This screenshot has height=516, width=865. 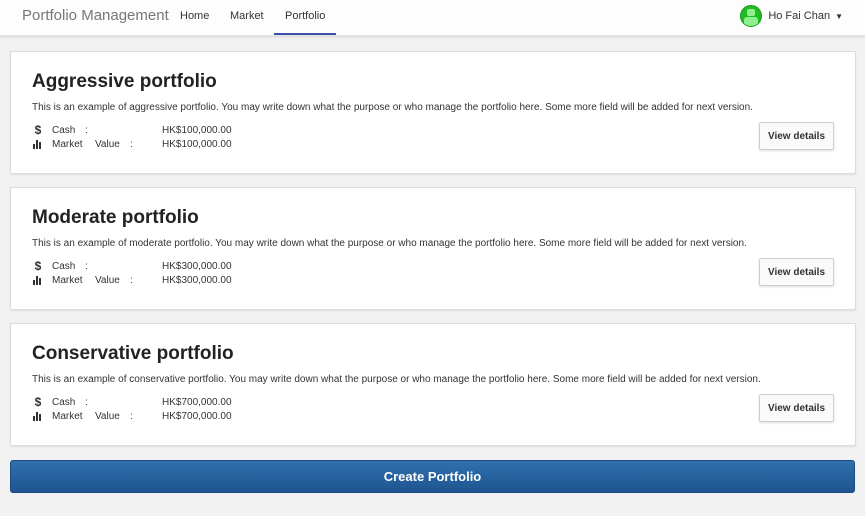 I want to click on portfolio-title: Moderate portfolio, so click(x=115, y=217).